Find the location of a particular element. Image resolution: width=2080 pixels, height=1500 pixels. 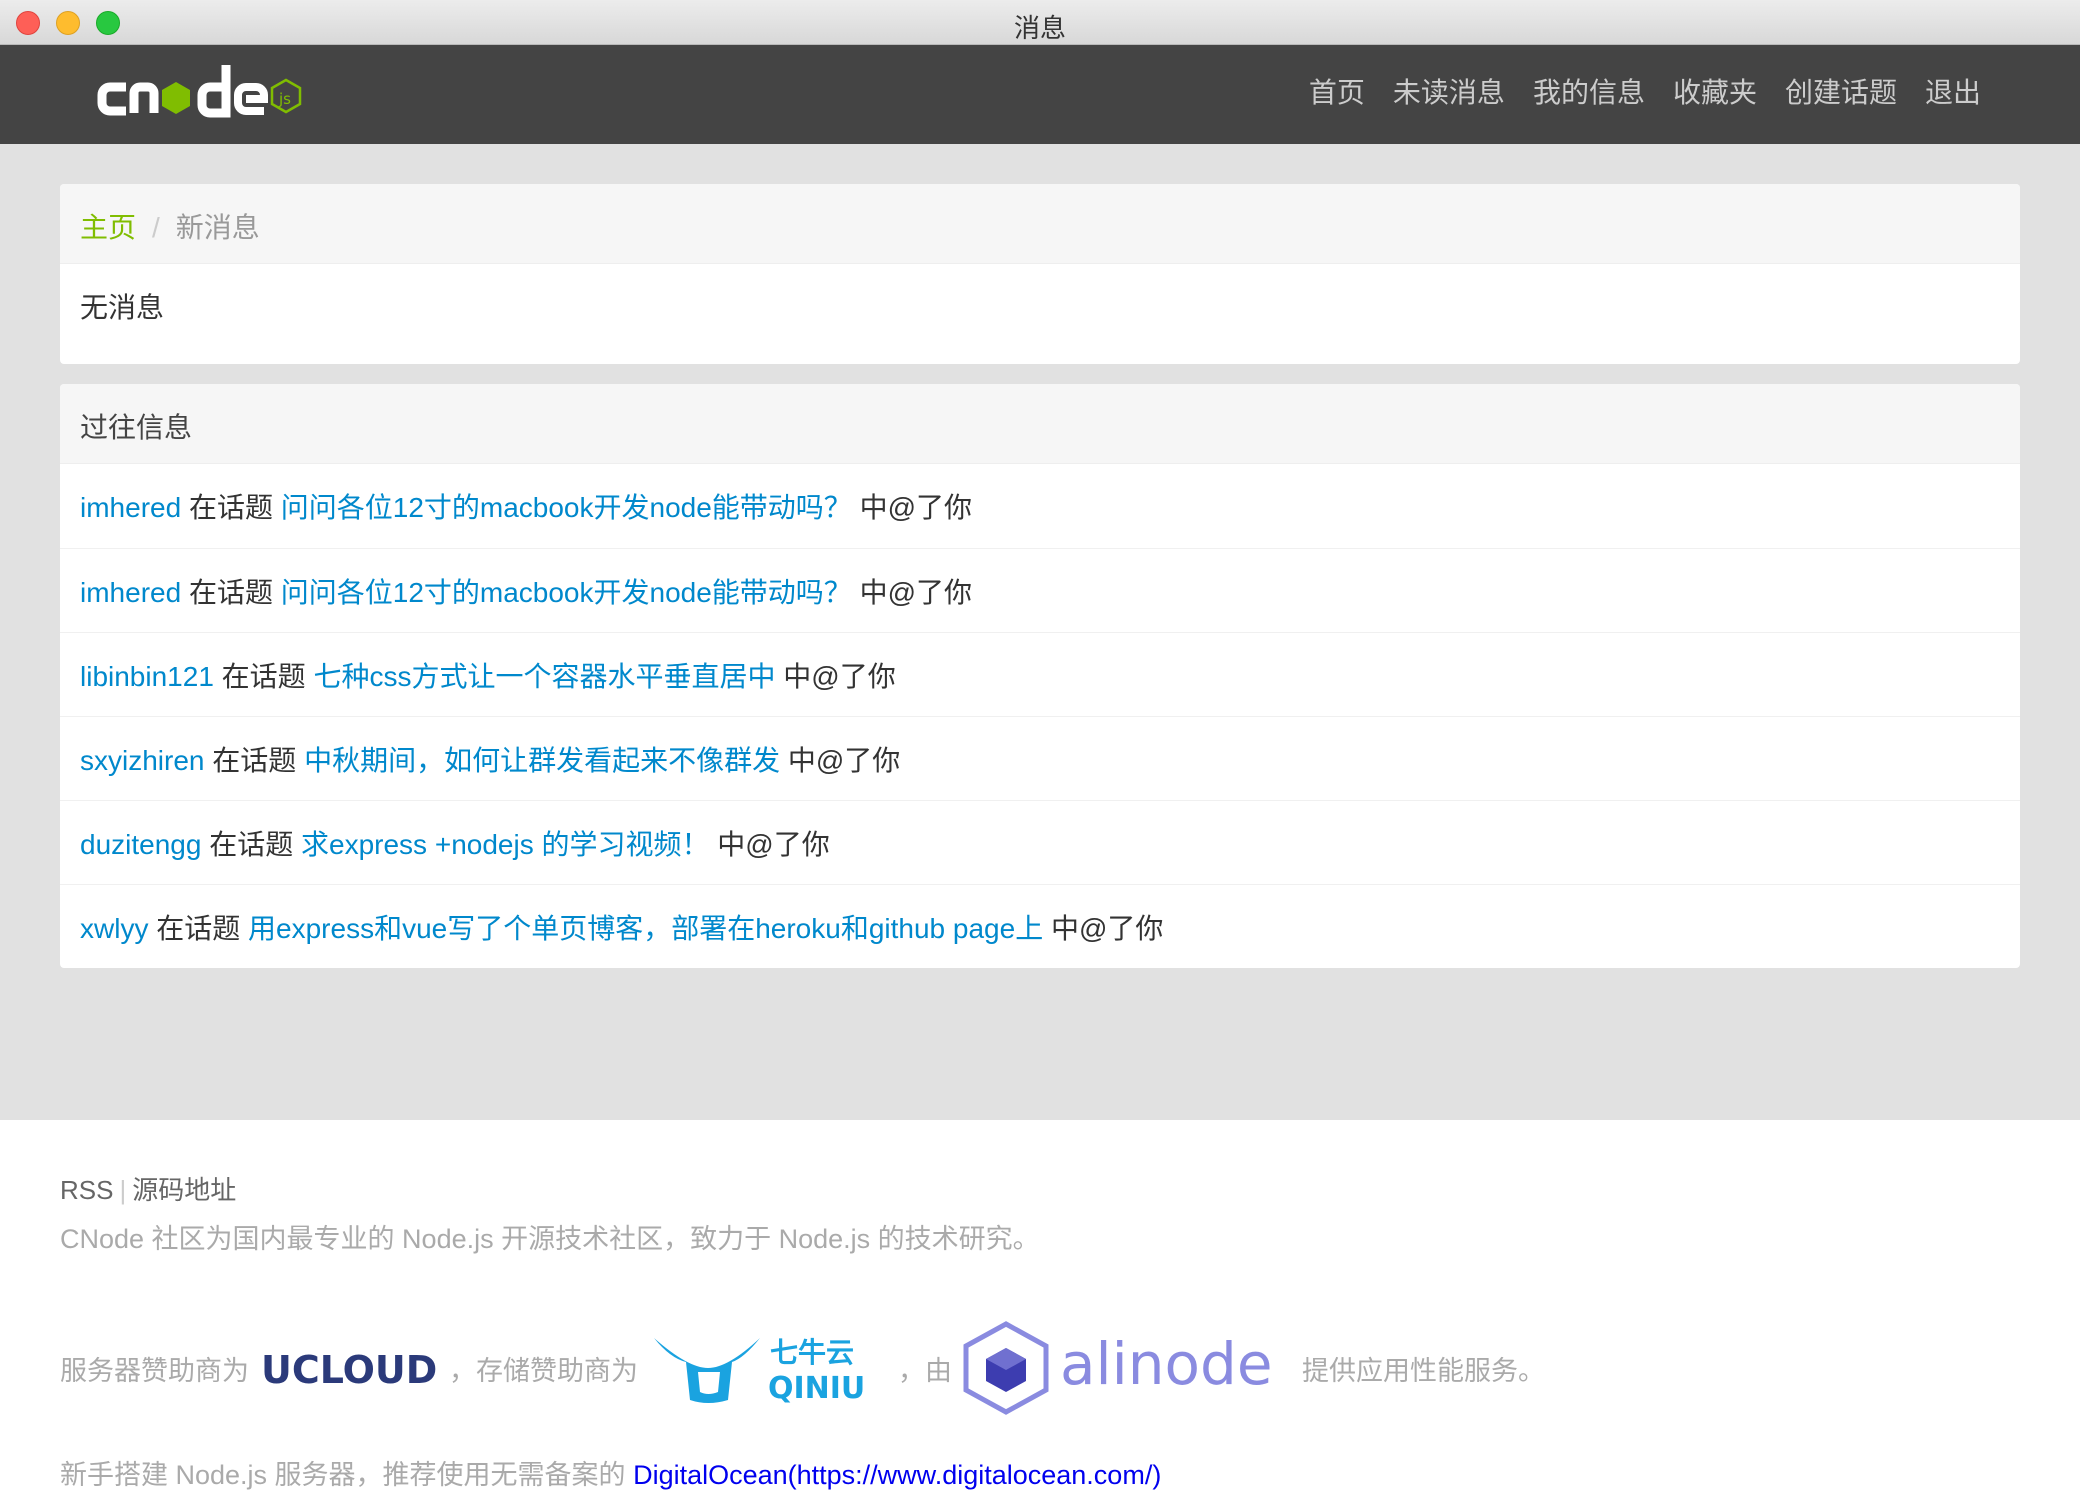

svg-text: UCLOUD is located at coordinates (349, 1370).